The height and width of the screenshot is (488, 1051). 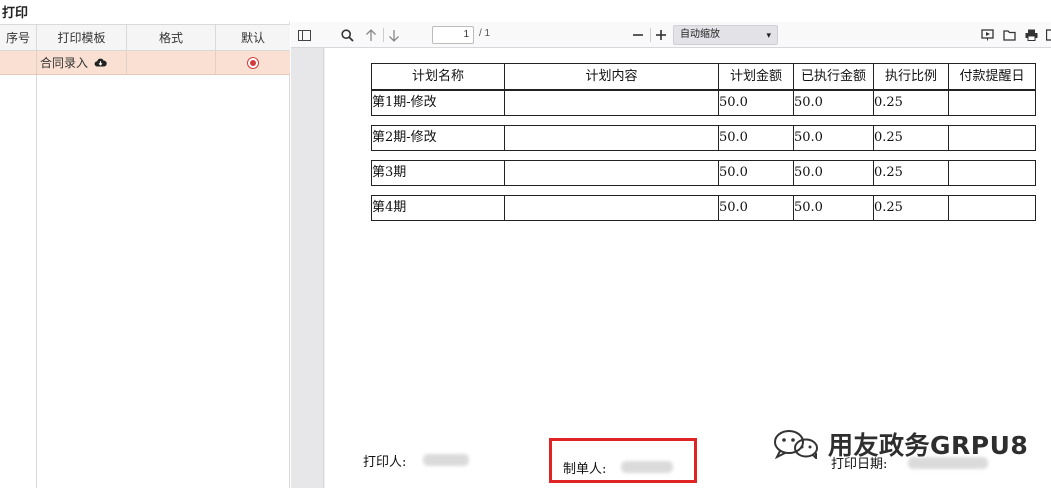 What do you see at coordinates (253, 37) in the screenshot?
I see `column-header-default: 默认` at bounding box center [253, 37].